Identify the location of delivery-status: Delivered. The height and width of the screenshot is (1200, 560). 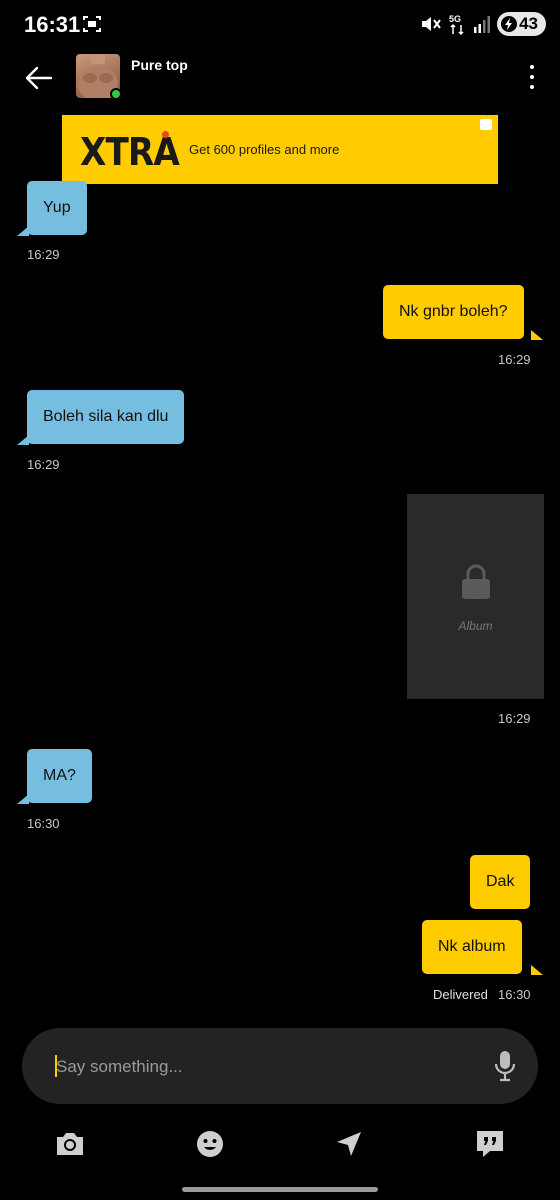
(460, 994).